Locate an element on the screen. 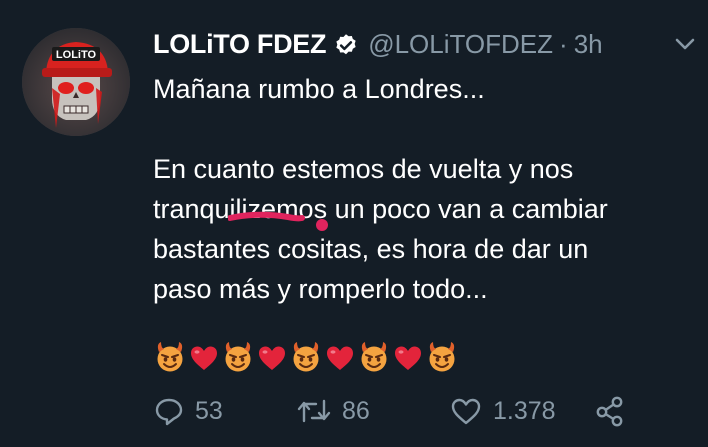  tweet-line: En cuanto estemos de vuelta y nos is located at coordinates (363, 169).